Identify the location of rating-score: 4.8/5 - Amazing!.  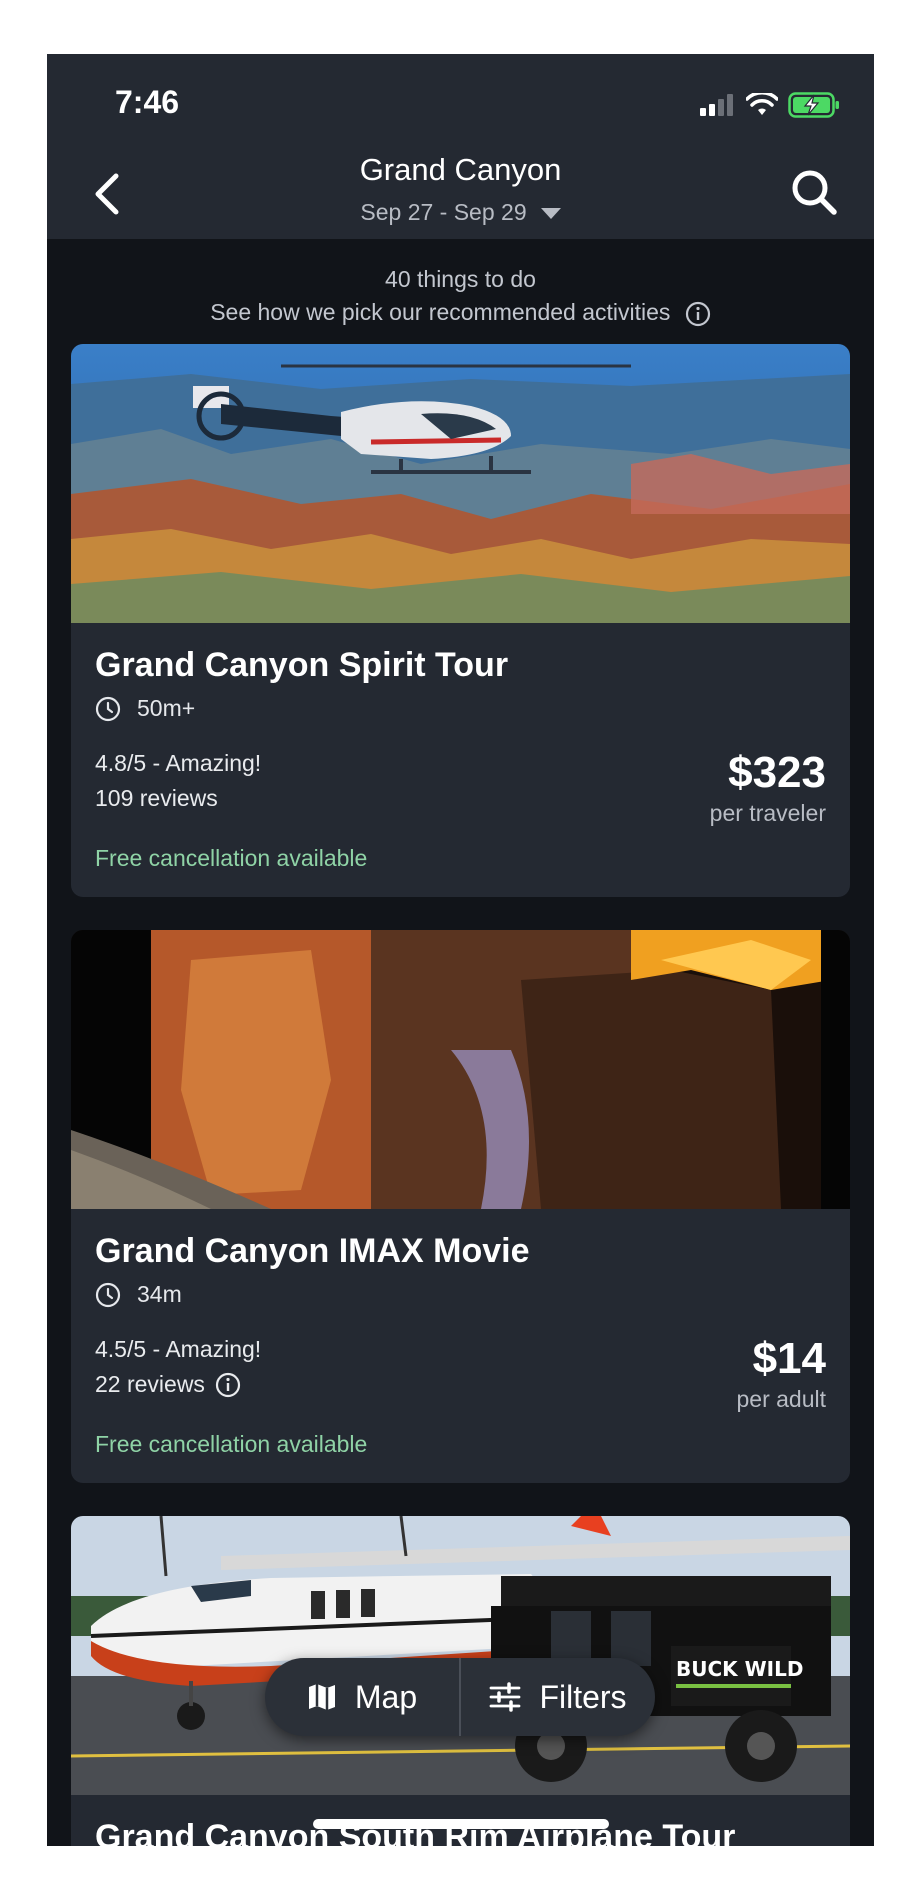
(178, 763).